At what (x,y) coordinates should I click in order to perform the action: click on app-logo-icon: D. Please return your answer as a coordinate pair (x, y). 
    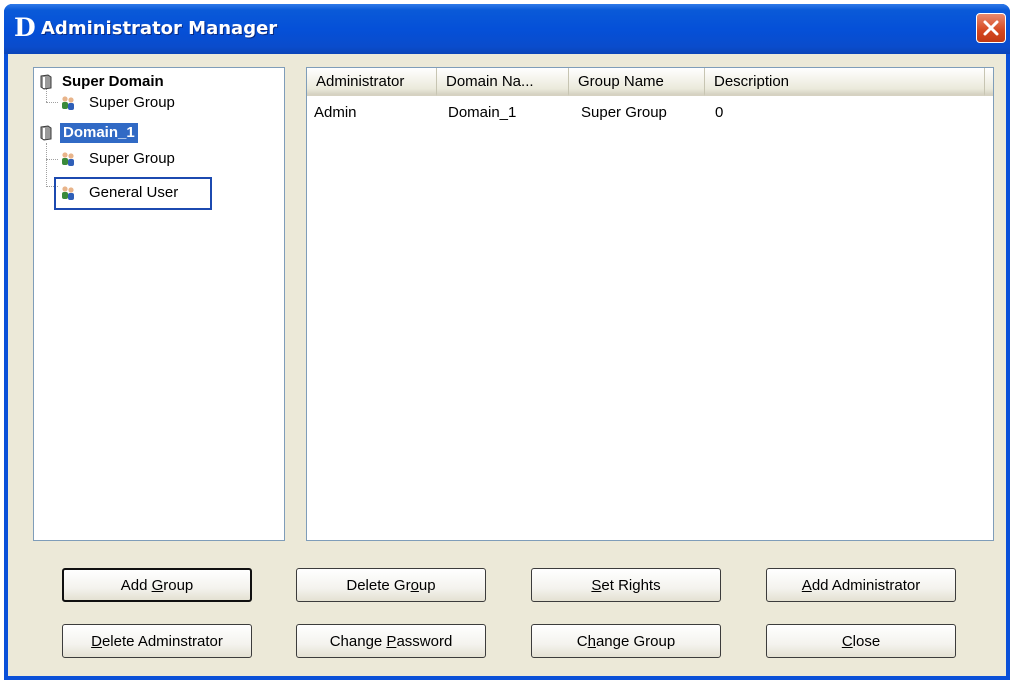
    Looking at the image, I should click on (25, 27).